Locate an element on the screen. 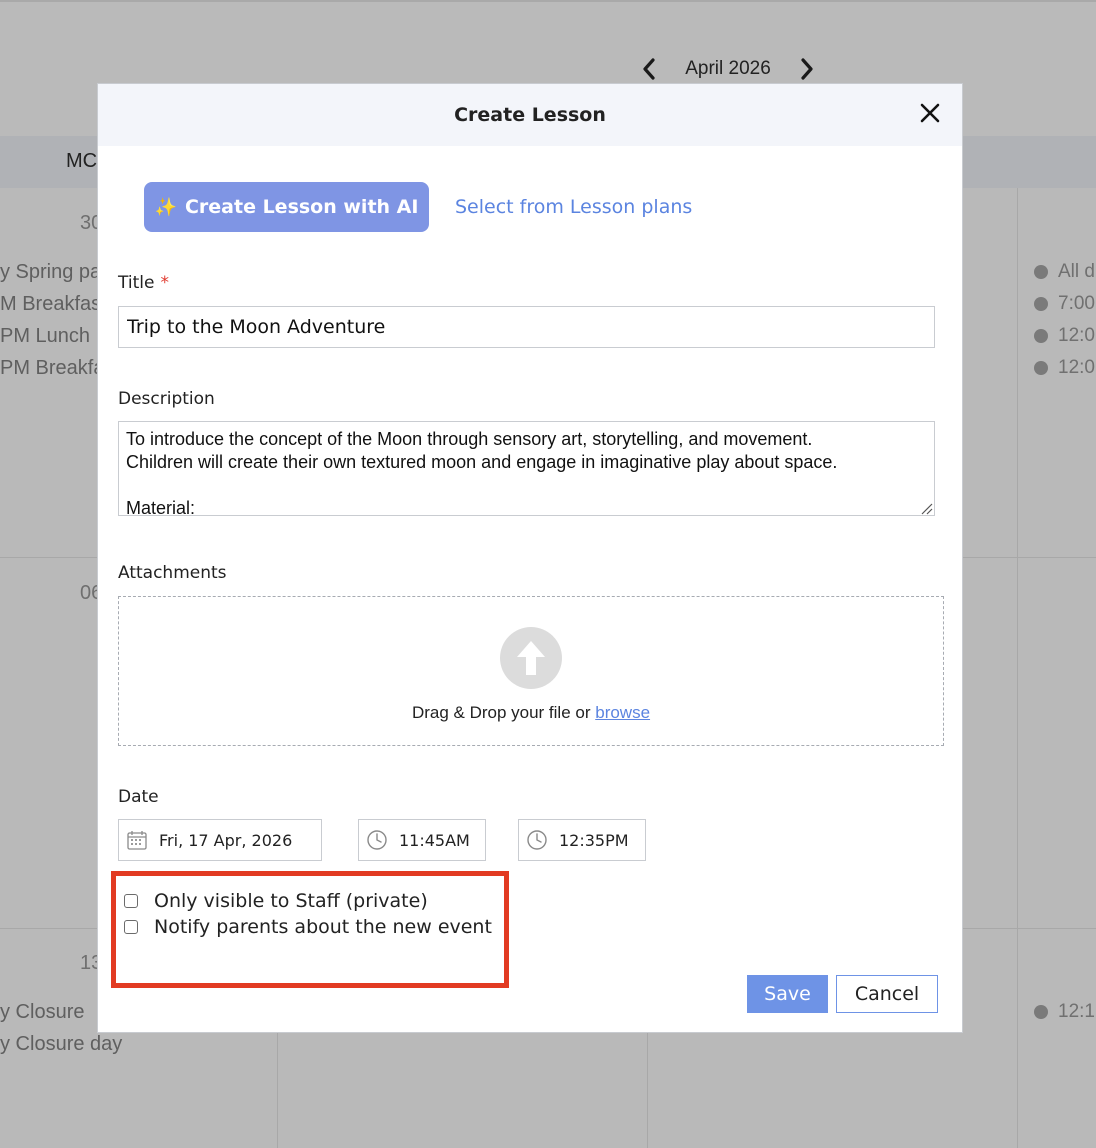  end-time-picker: 12:35PM is located at coordinates (582, 840).